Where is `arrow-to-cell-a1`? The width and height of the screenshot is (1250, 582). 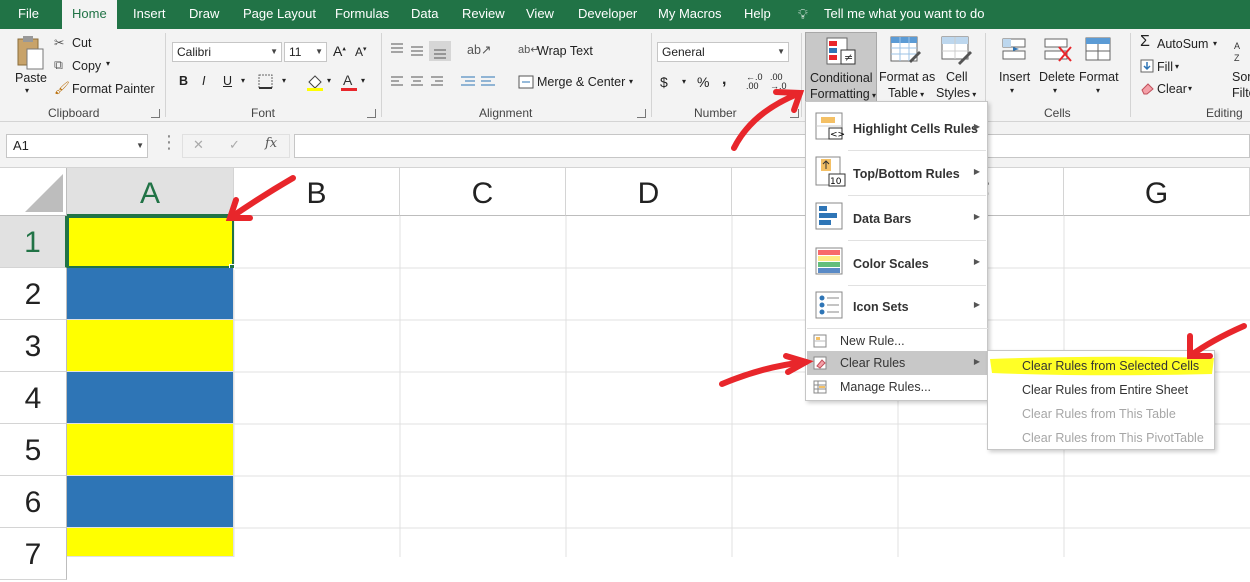 arrow-to-cell-a1 is located at coordinates (261, 198).